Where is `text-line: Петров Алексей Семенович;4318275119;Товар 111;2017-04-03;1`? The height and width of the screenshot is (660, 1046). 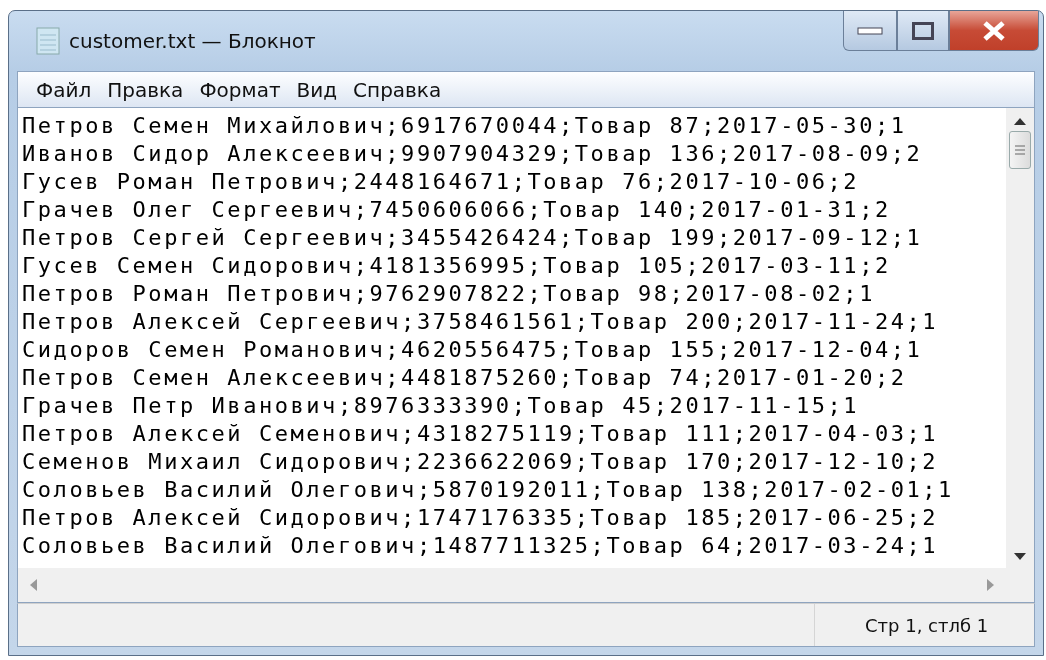 text-line: Петров Алексей Семенович;4318275119;Товар 111;2017-04-03;1 is located at coordinates (480, 434).